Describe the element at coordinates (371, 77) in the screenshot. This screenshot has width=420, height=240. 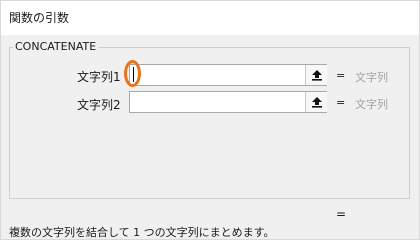
I see `argument-1-result: 文字列` at that location.